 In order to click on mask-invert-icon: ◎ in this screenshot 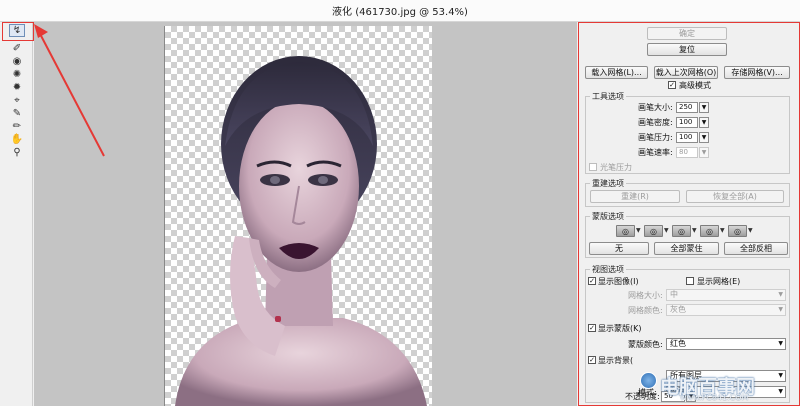, I will do `click(737, 231)`.